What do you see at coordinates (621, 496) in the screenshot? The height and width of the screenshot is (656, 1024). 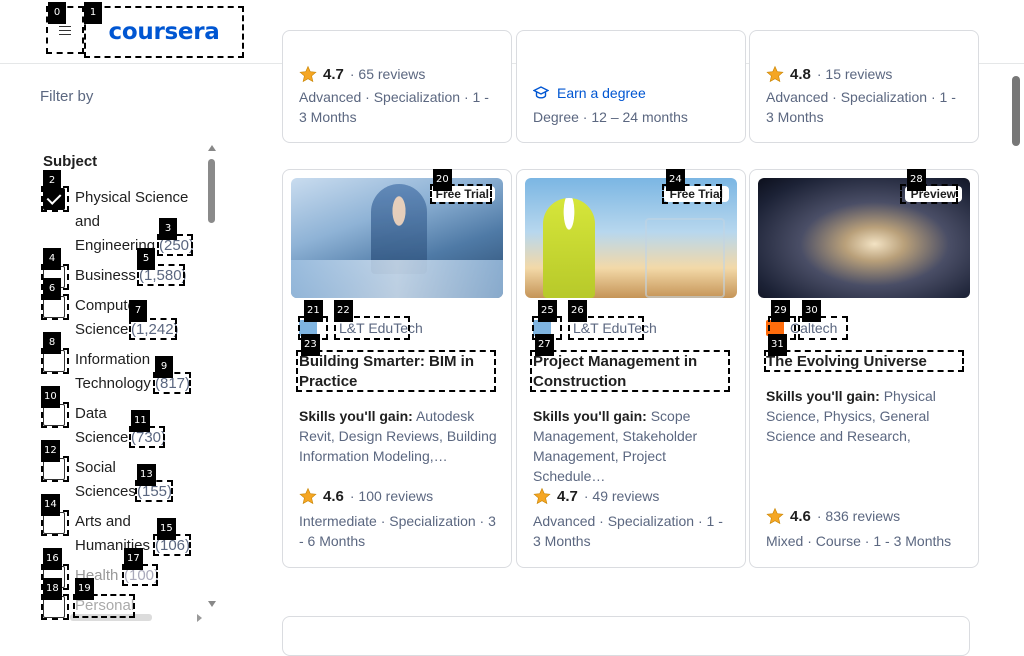 I see `review-count: · 49 reviews` at bounding box center [621, 496].